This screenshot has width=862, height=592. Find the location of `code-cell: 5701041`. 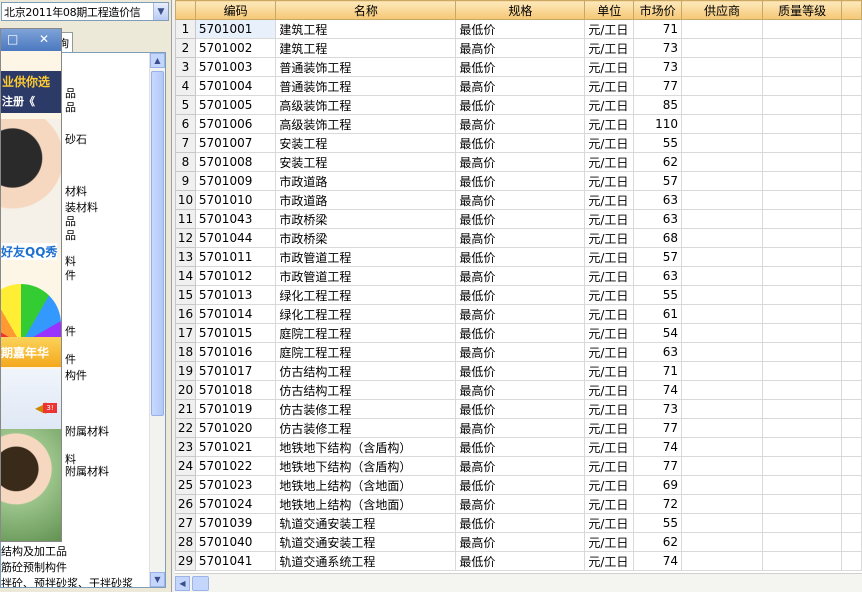

code-cell: 5701041 is located at coordinates (235, 561).